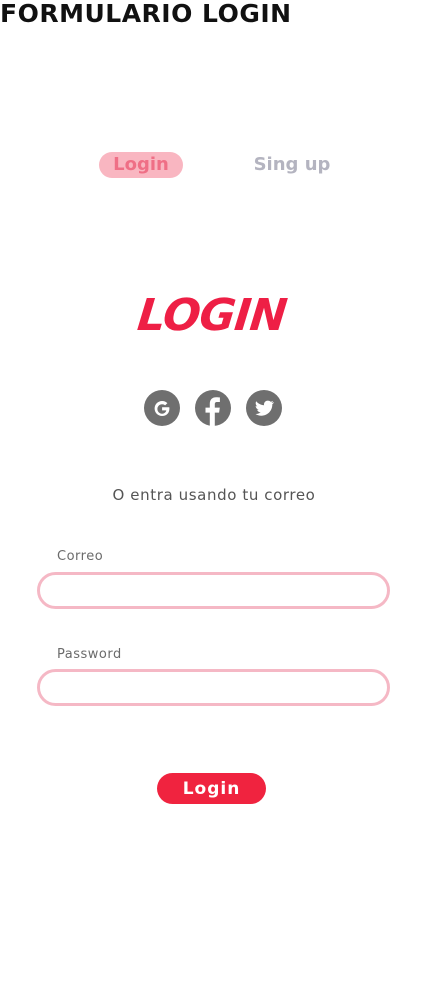 The image size is (428, 992). Describe the element at coordinates (213, 590) in the screenshot. I see `email-field` at that location.